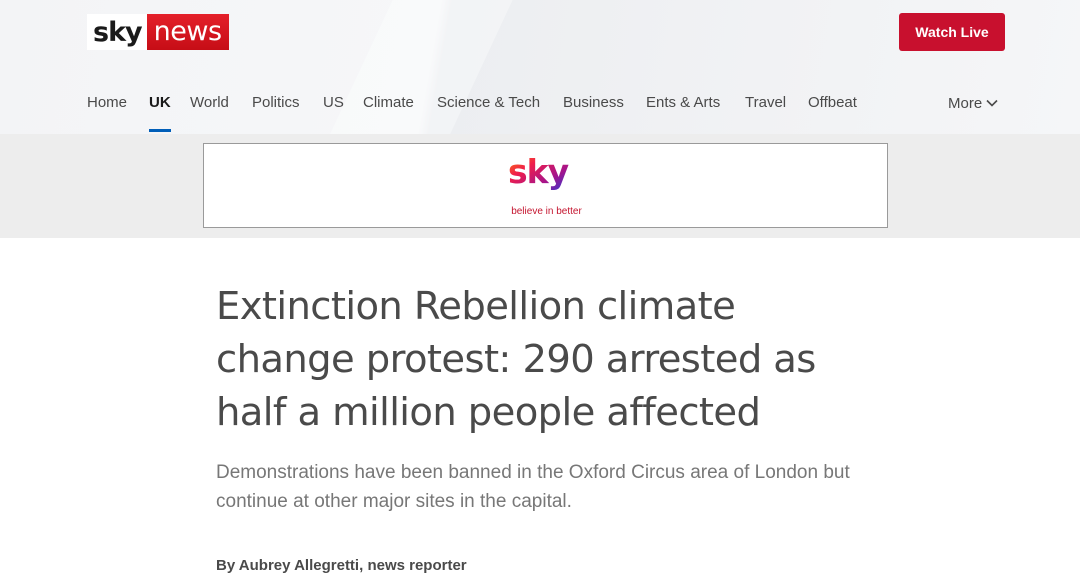 The image size is (1080, 588). What do you see at coordinates (476, 306) in the screenshot?
I see `headline-line: Extinction Rebellion climate` at bounding box center [476, 306].